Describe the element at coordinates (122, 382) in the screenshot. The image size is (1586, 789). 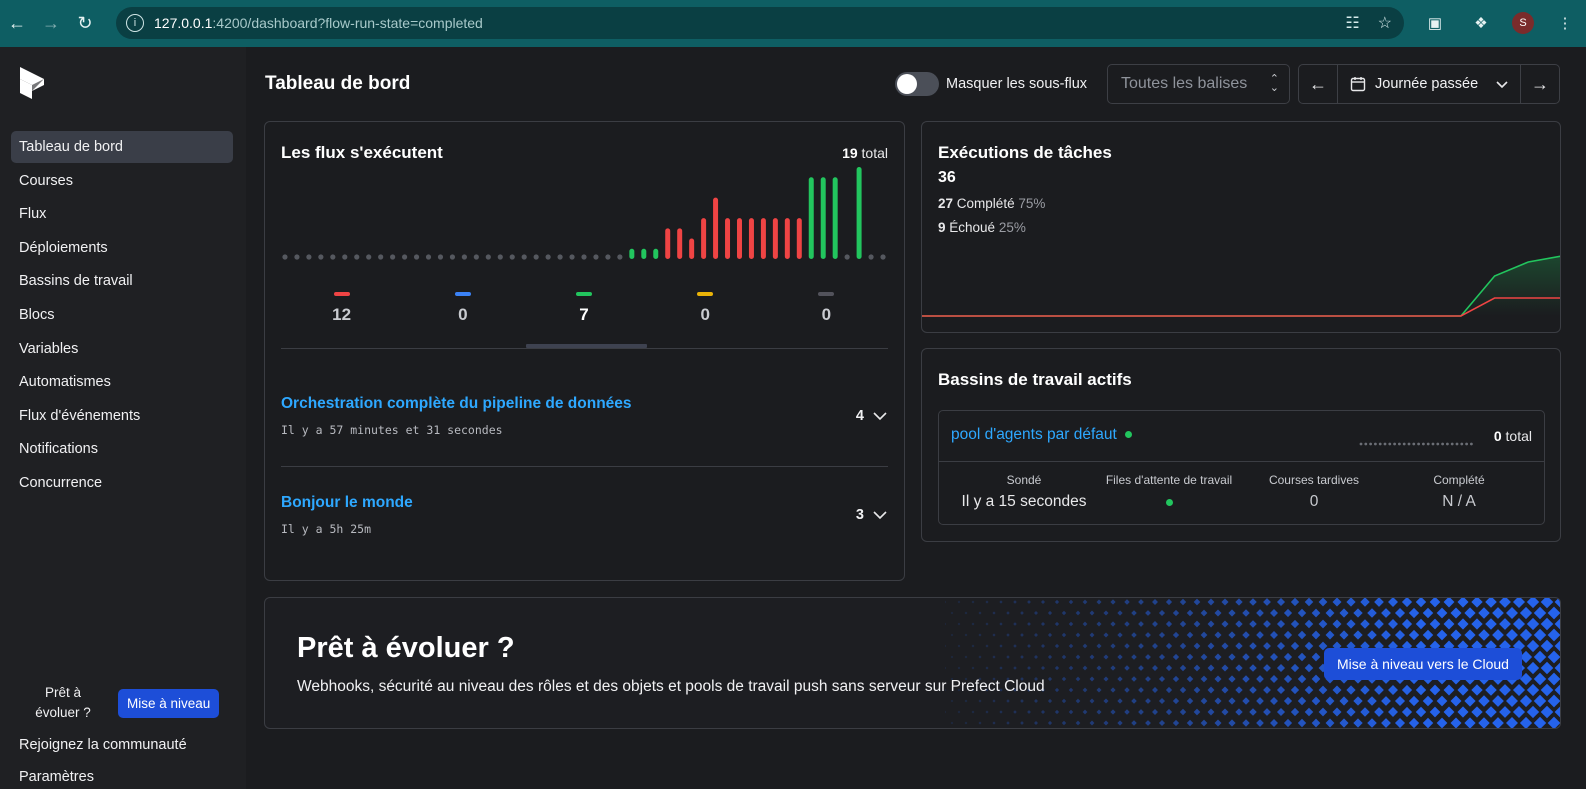
I see `sidebar-item-automations: Automatismes` at that location.